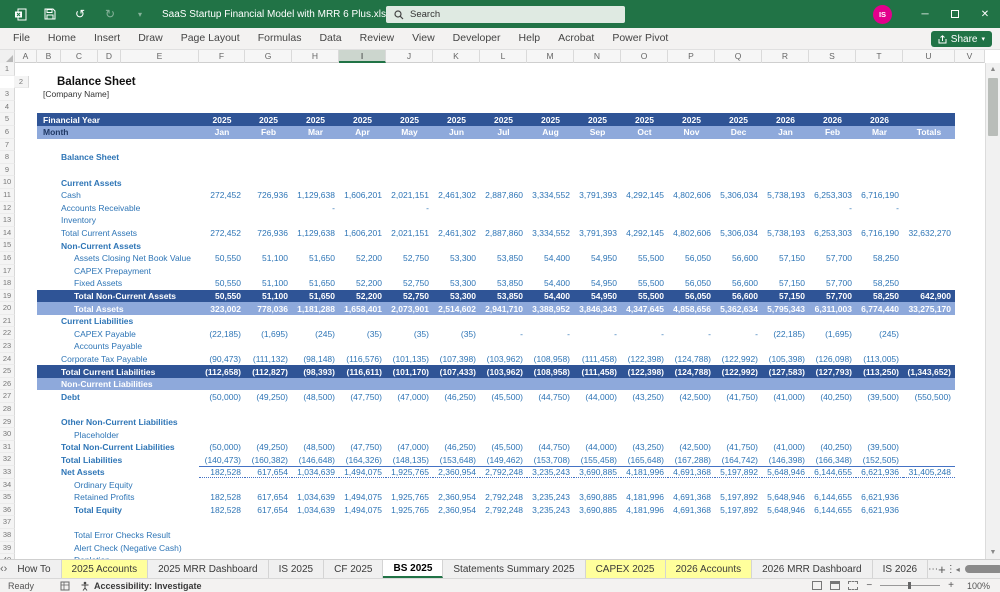  Describe the element at coordinates (315, 359) in the screenshot. I see `cell-h24: (98,148)` at that location.